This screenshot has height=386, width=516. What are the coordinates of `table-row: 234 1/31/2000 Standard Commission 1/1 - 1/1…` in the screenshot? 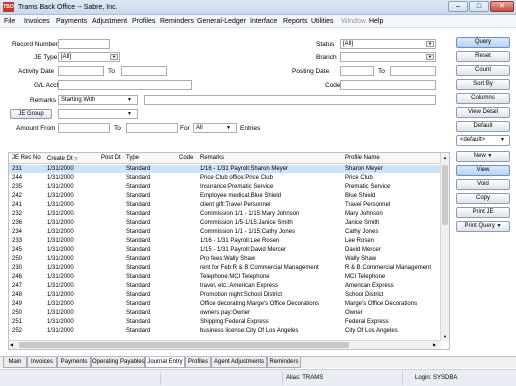 It's located at (225, 232).